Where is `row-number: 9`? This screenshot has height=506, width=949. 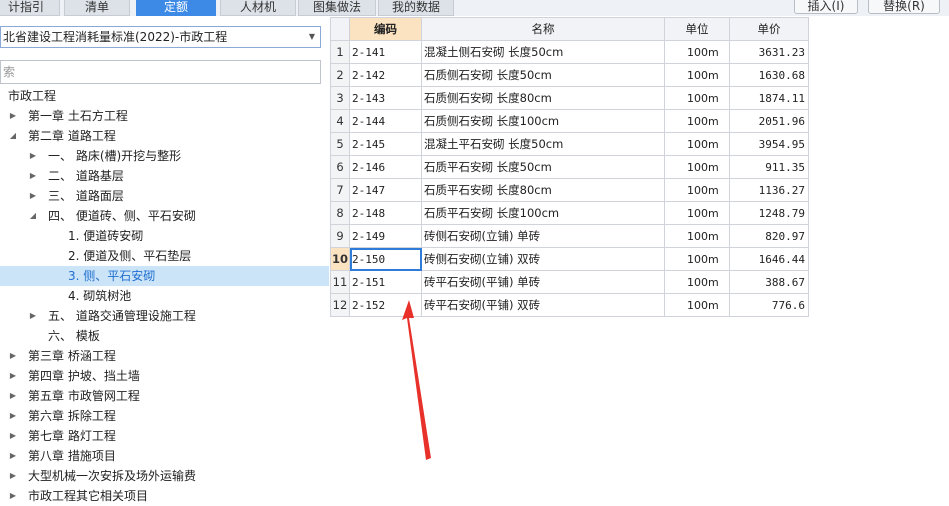
row-number: 9 is located at coordinates (340, 236).